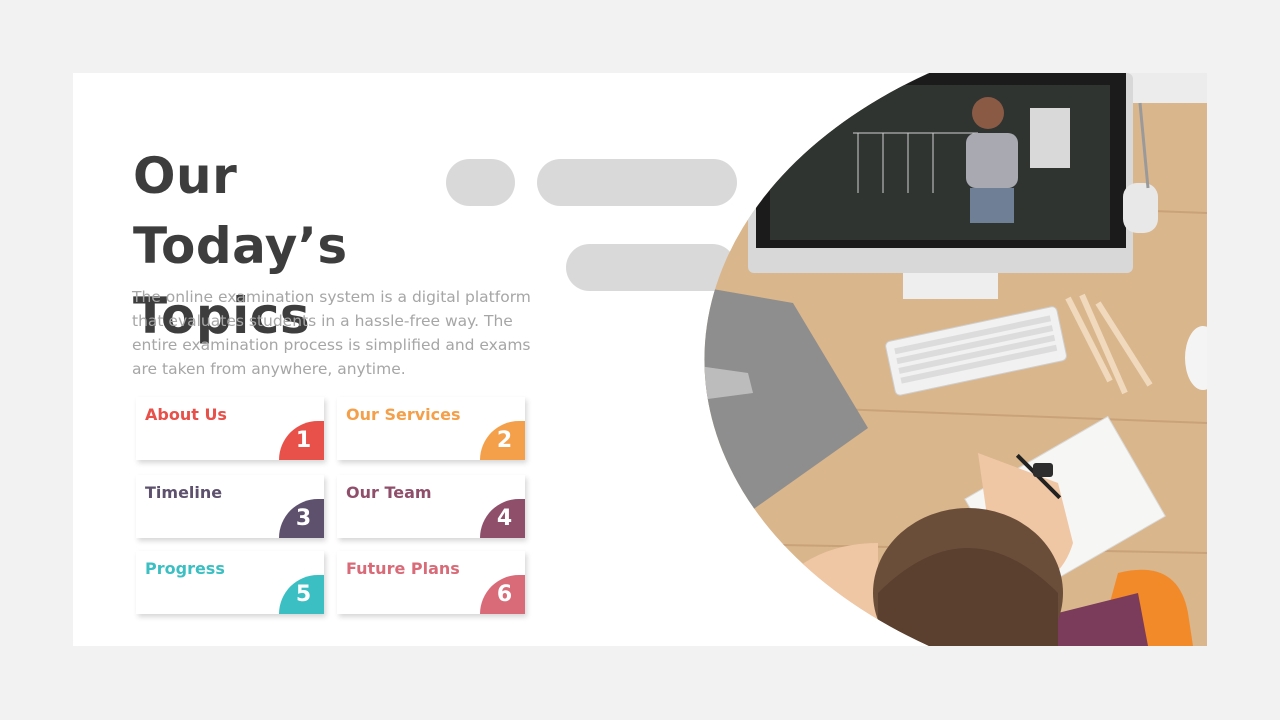  I want to click on topic-card-our-team: Our Team 4, so click(431, 506).